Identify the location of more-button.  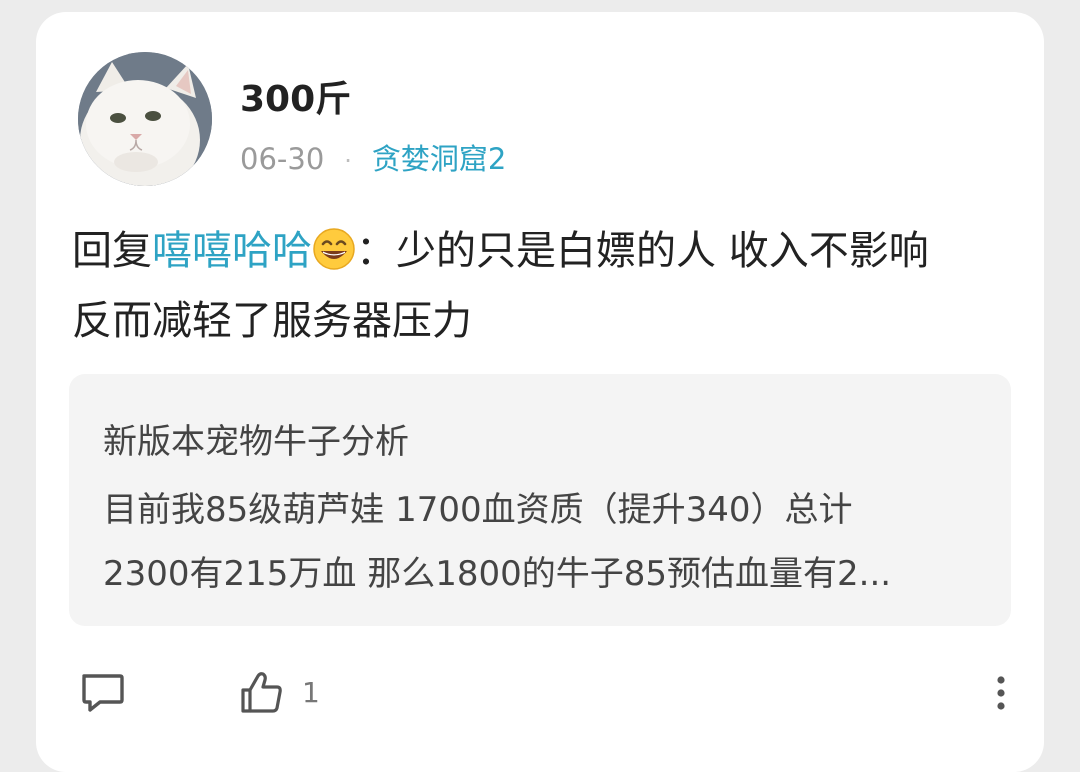
(1001, 692).